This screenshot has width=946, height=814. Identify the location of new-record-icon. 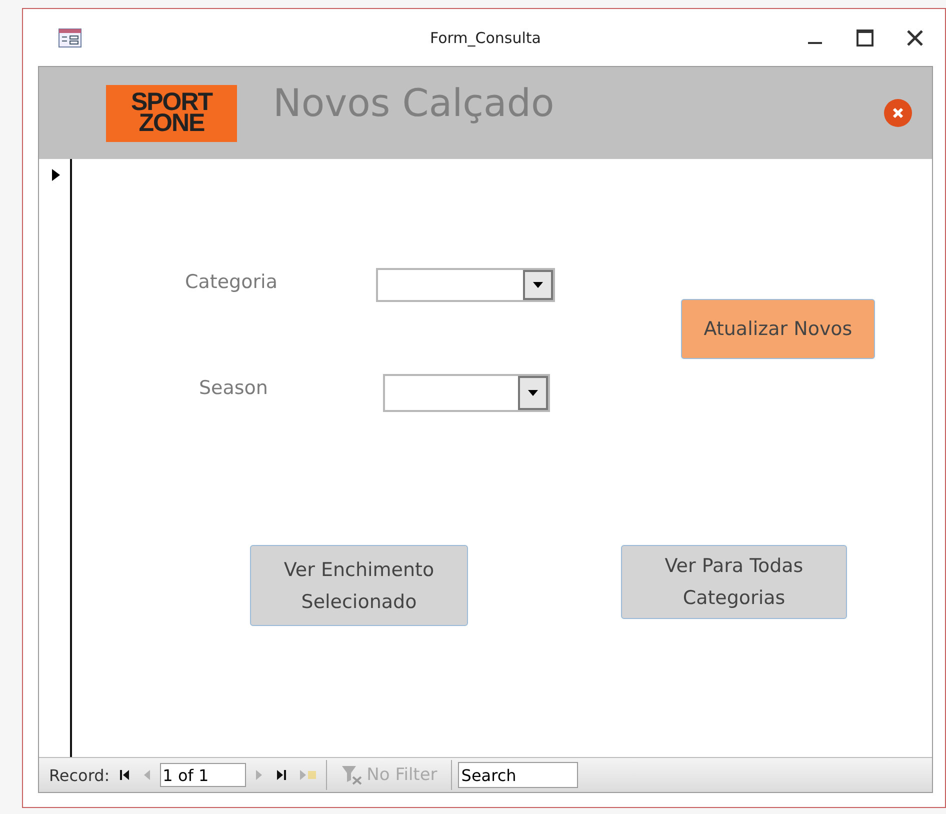
(307, 775).